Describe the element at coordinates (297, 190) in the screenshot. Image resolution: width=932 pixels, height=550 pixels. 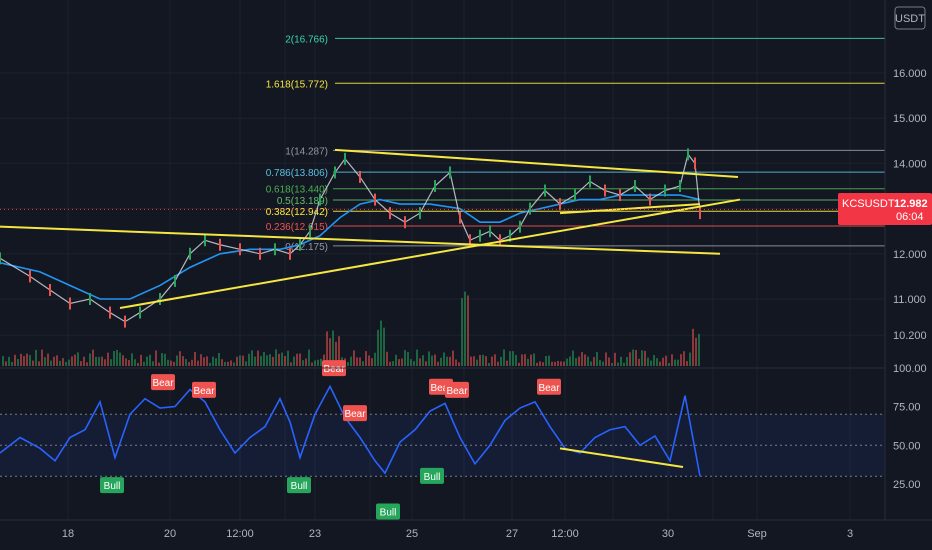
I see `fib-level-label: 0.618(13.440)` at that location.